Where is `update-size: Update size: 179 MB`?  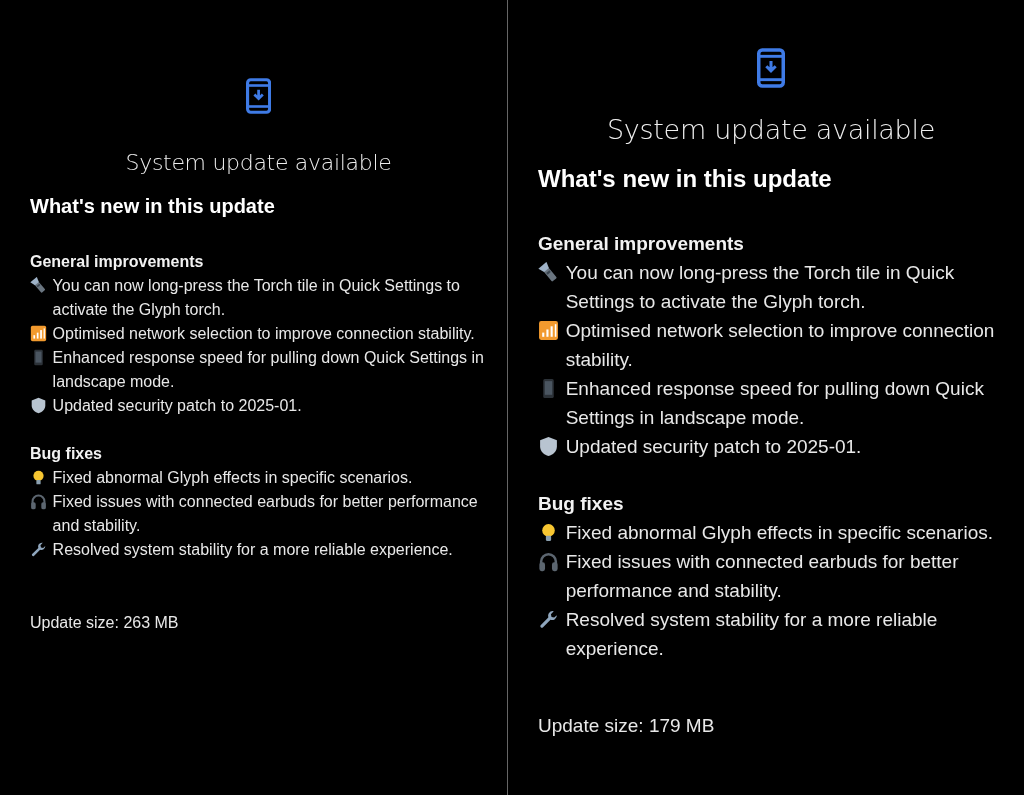
update-size: Update size: 179 MB is located at coordinates (627, 726).